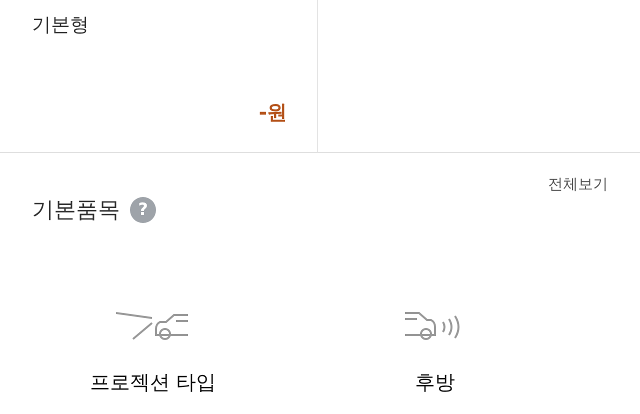 The width and height of the screenshot is (640, 414). What do you see at coordinates (76, 211) in the screenshot?
I see `section-title: 기본품목` at bounding box center [76, 211].